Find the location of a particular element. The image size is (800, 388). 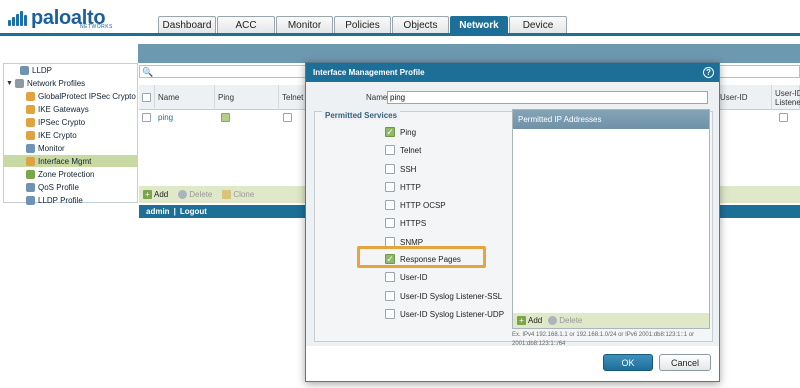

service-https: HTTPS is located at coordinates (405, 223).